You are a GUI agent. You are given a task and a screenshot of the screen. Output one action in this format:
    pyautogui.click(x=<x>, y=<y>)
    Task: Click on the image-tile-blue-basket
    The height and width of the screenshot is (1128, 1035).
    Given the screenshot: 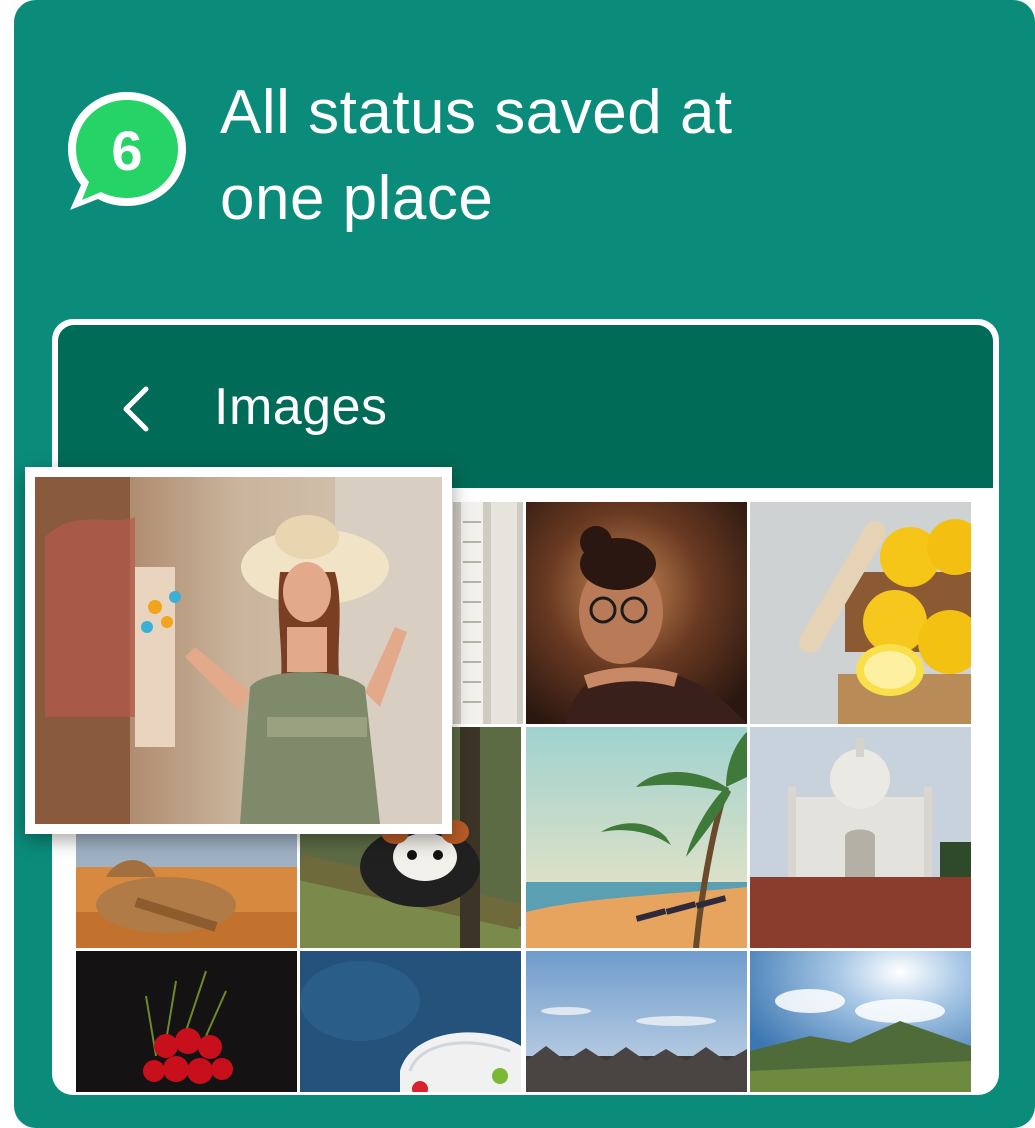 What is the action you would take?
    pyautogui.click(x=410, y=1021)
    